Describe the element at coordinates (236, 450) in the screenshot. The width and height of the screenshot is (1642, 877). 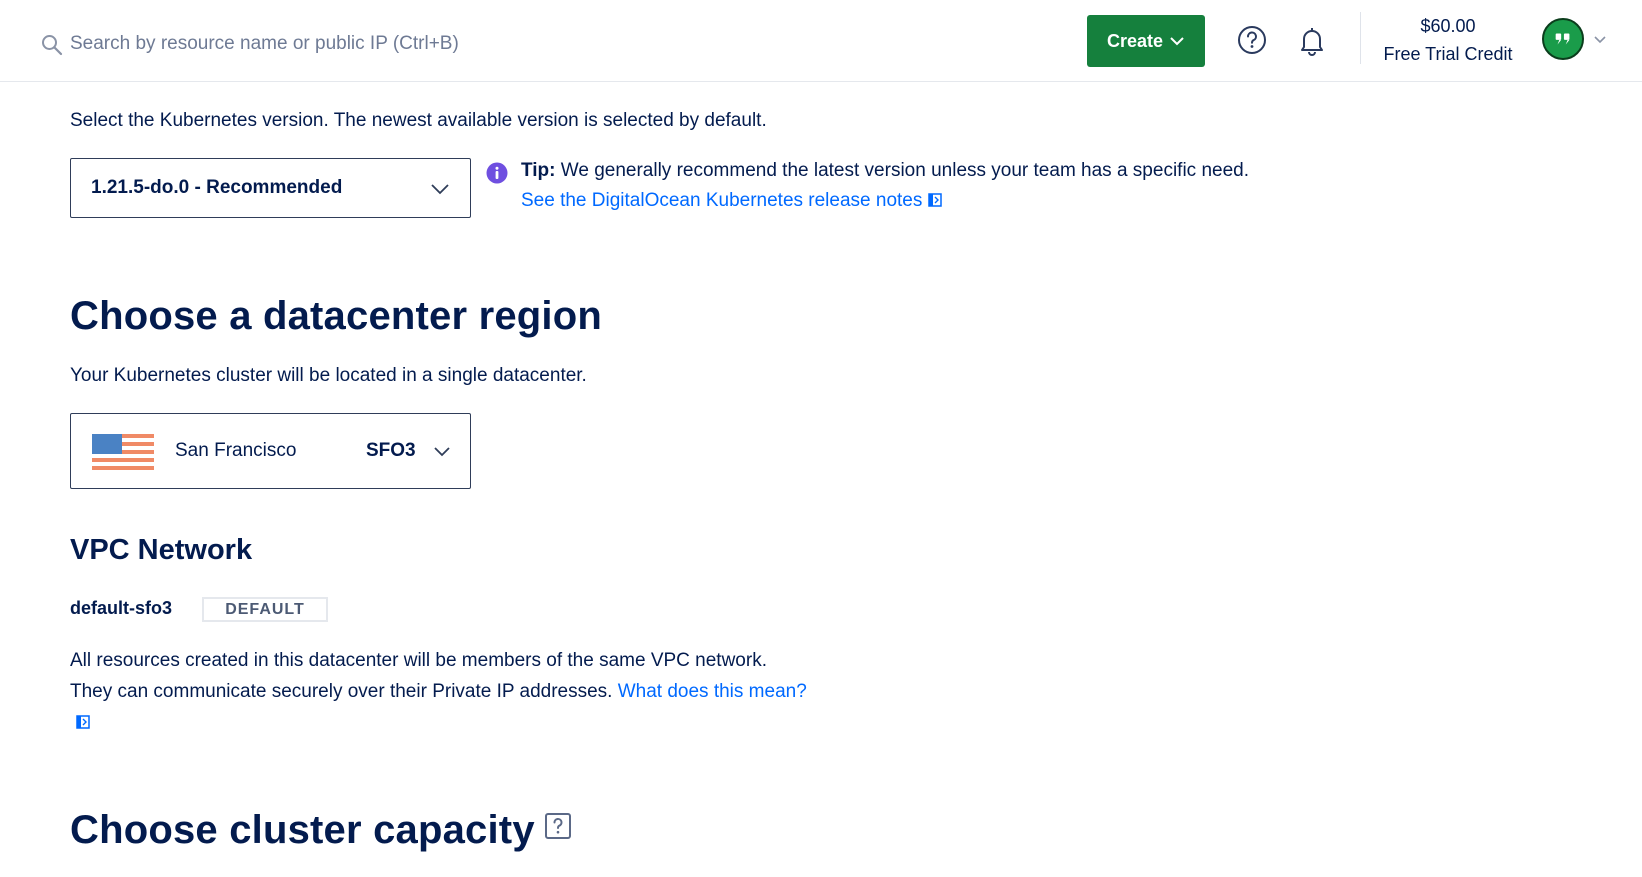
I see `region-name: San Francisco` at that location.